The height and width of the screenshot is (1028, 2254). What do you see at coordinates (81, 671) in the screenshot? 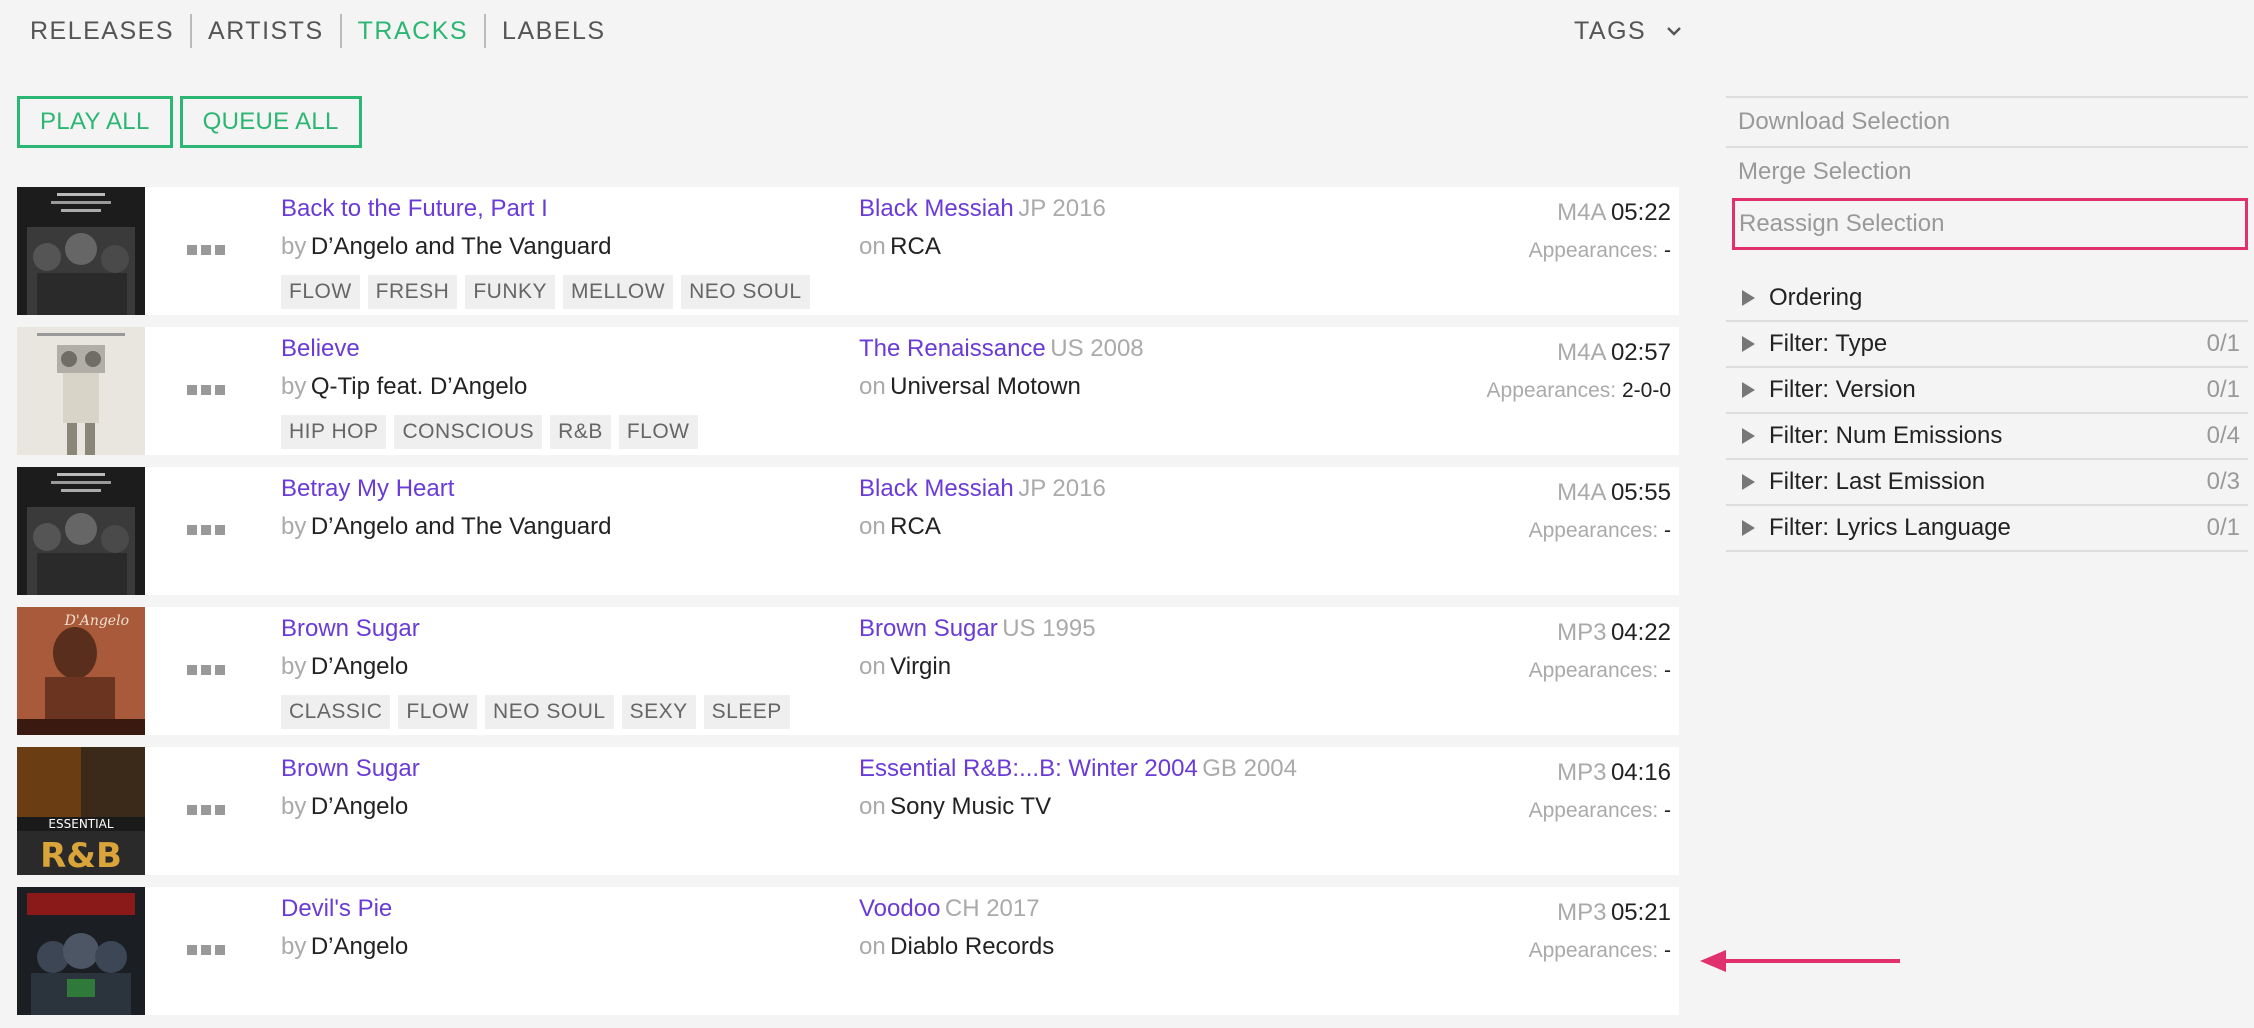
I see `album-cover: D'Angelo` at bounding box center [81, 671].